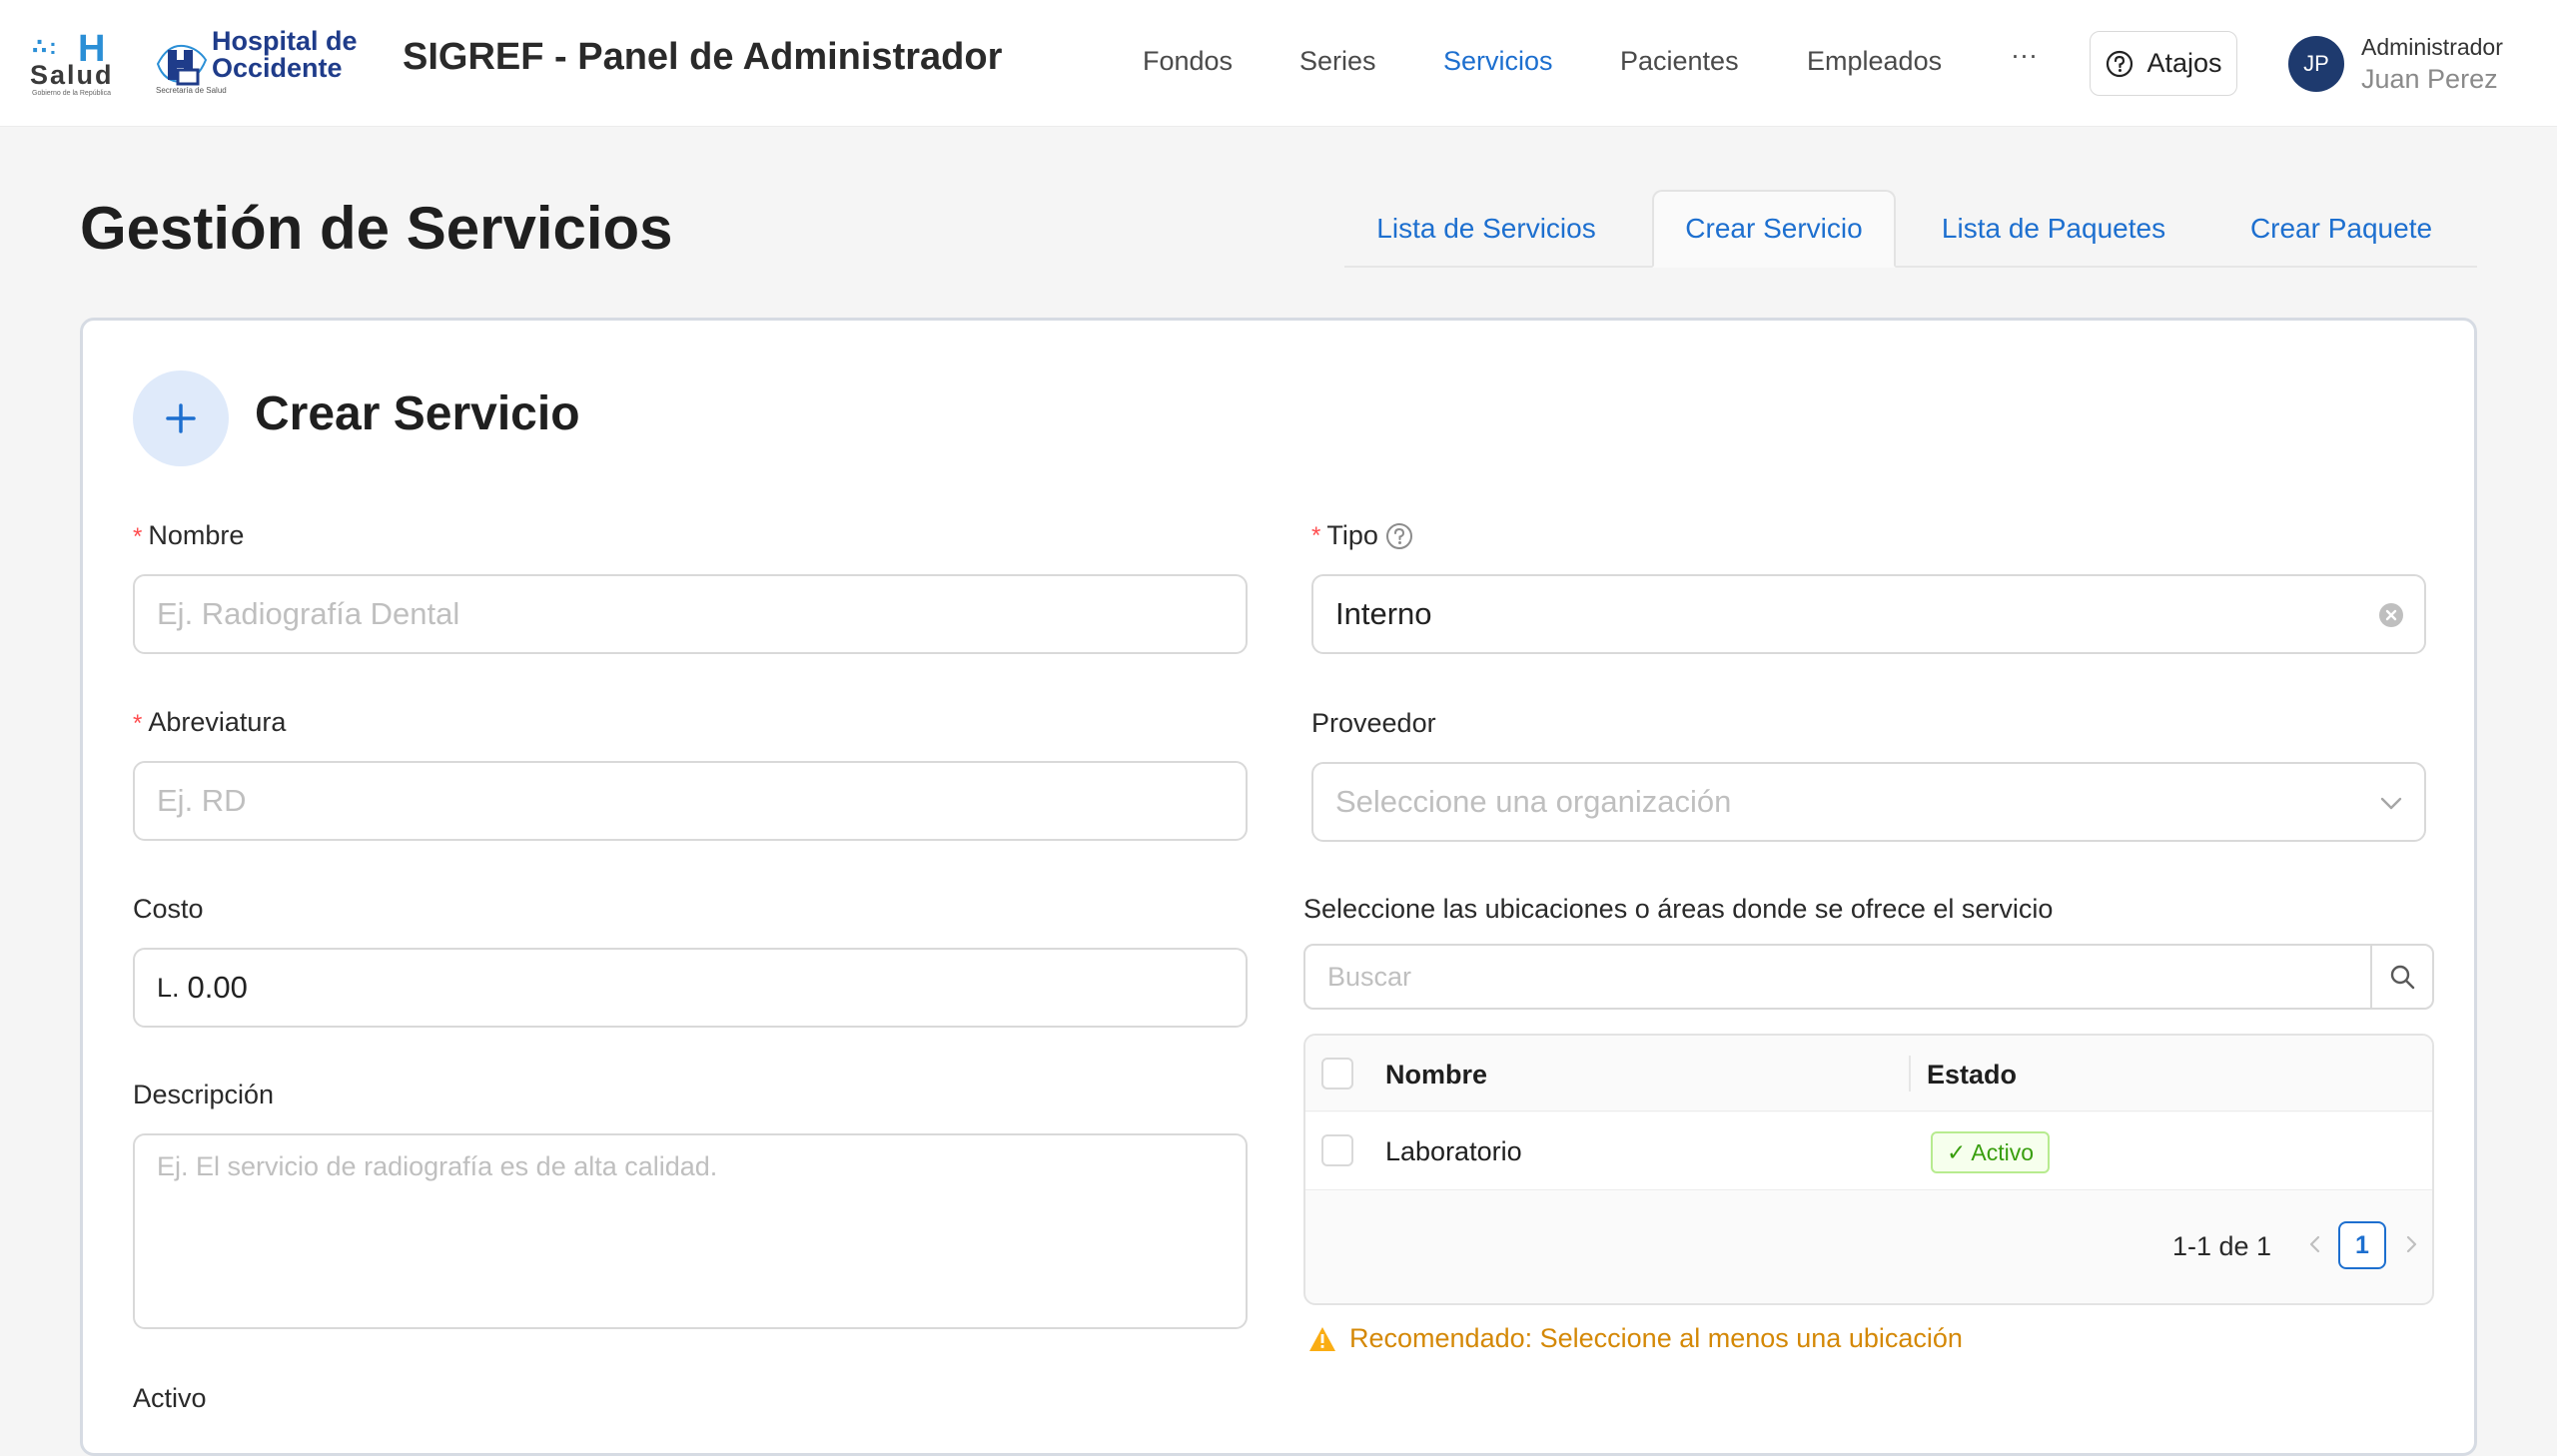 This screenshot has height=1456, width=2557. Describe the element at coordinates (2411, 1244) in the screenshot. I see `chevron-right-icon` at that location.